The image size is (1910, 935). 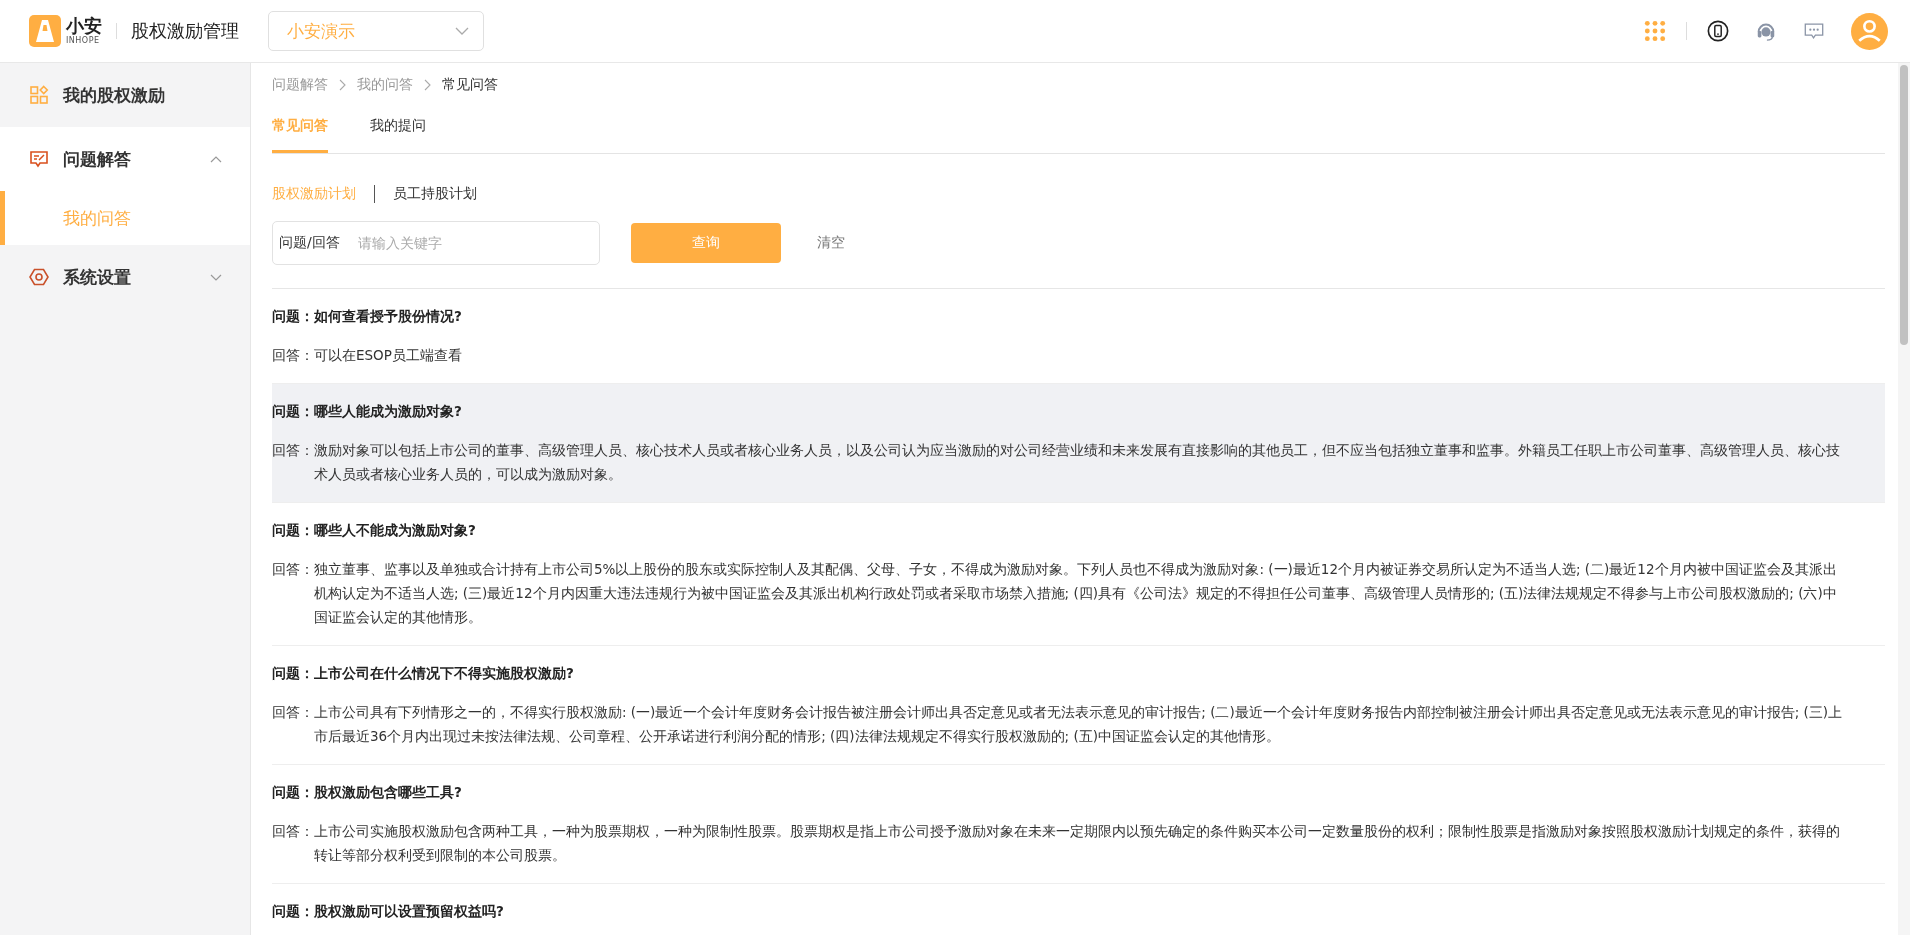 What do you see at coordinates (395, 530) in the screenshot?
I see `question-text: 哪些人不能成为激励对象?` at bounding box center [395, 530].